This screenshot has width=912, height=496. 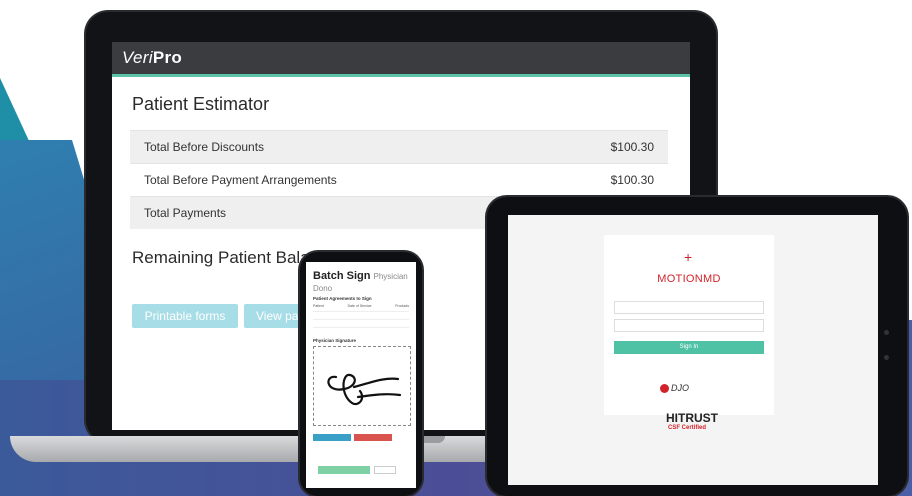 What do you see at coordinates (886, 332) in the screenshot?
I see `tablet-camera-icon` at bounding box center [886, 332].